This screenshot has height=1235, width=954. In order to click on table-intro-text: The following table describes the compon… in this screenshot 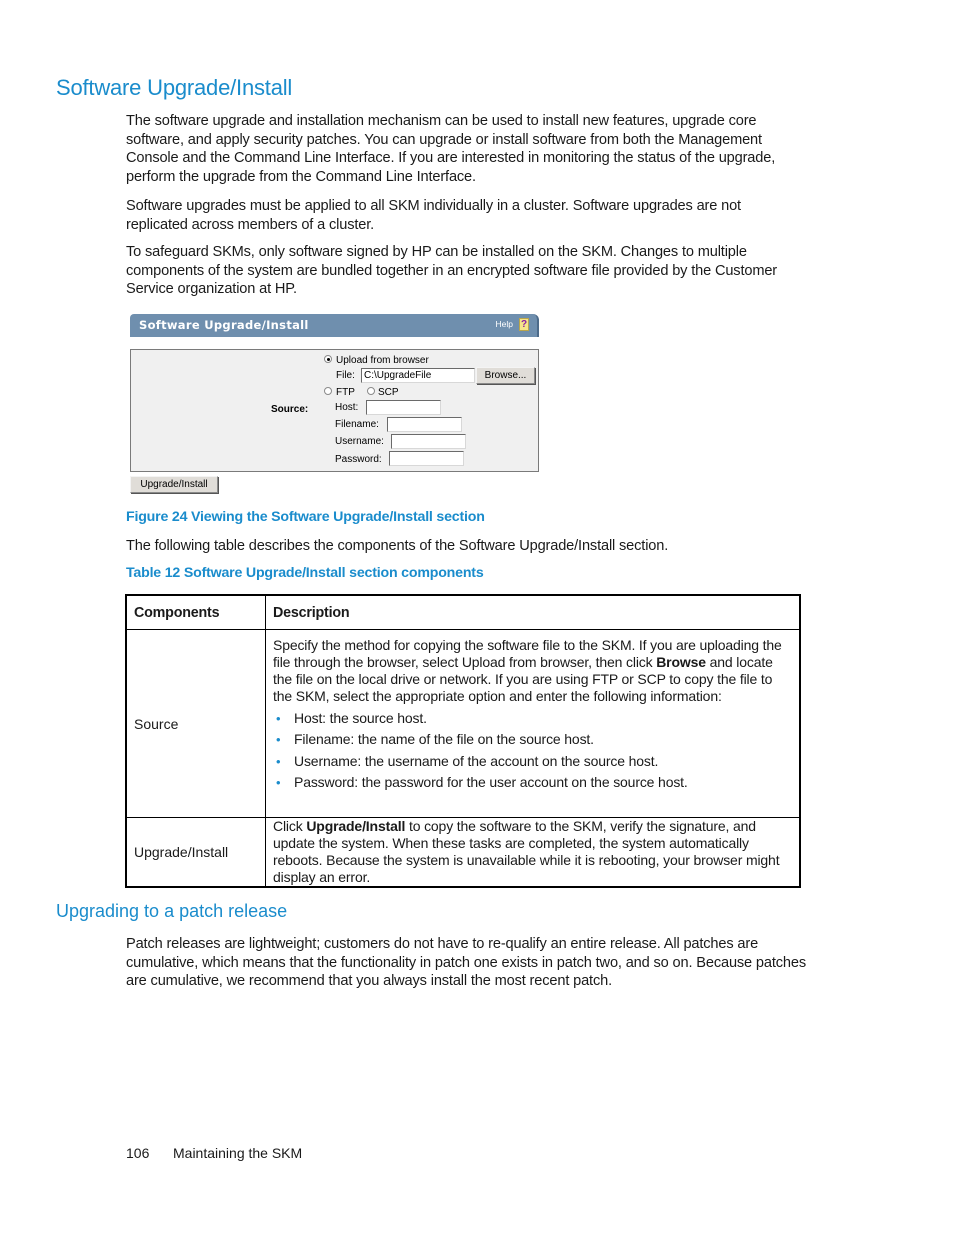, I will do `click(397, 546)`.